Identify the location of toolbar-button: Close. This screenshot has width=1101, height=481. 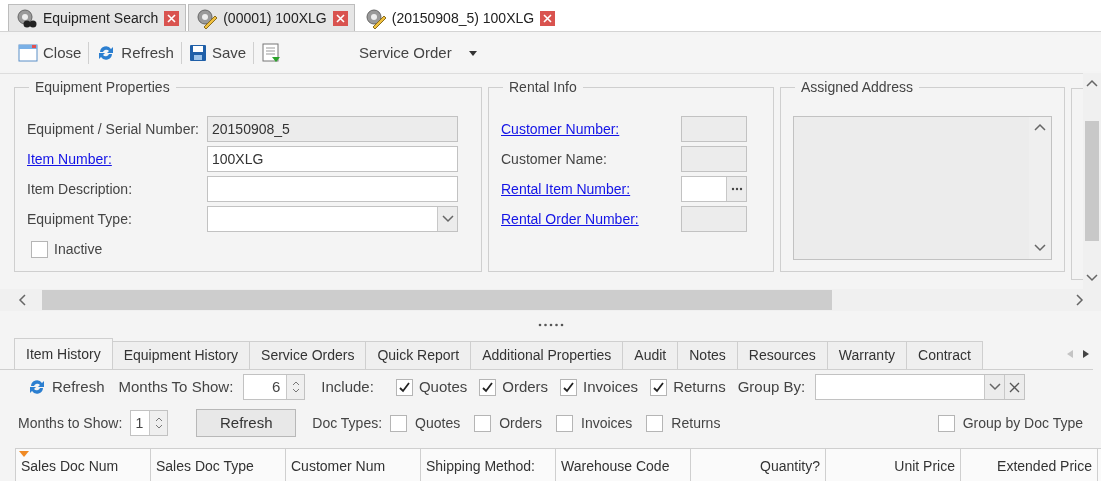
(50, 53).